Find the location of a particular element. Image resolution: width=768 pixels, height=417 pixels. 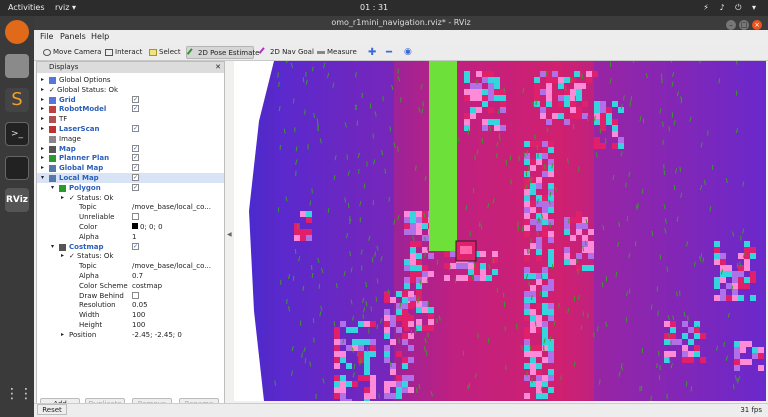

display-row-alpha: Alpha 1 is located at coordinates (130, 237).